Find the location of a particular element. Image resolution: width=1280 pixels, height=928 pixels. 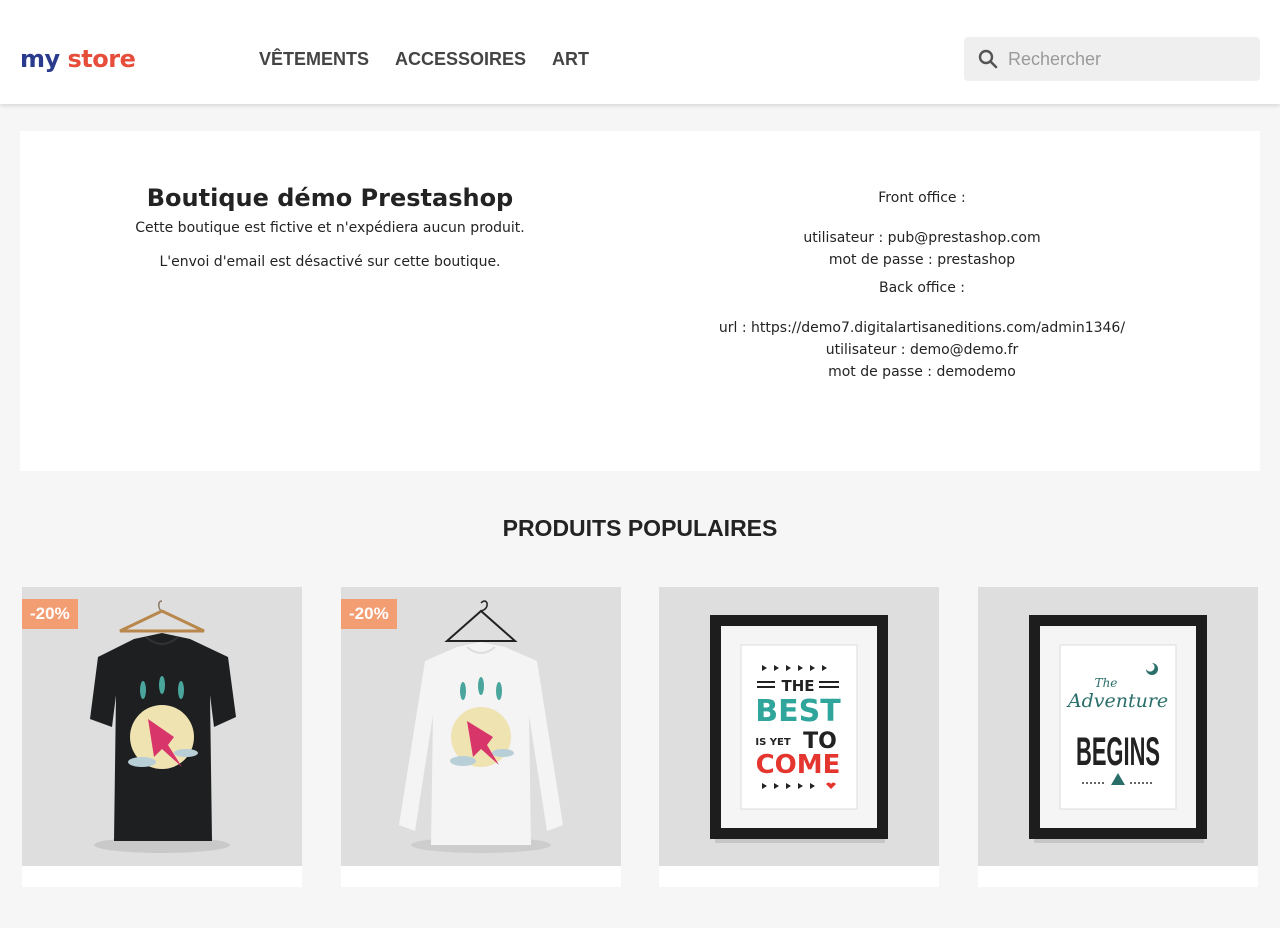

poster-adventure-image: The Adventure BEGINS is located at coordinates (1118, 729).